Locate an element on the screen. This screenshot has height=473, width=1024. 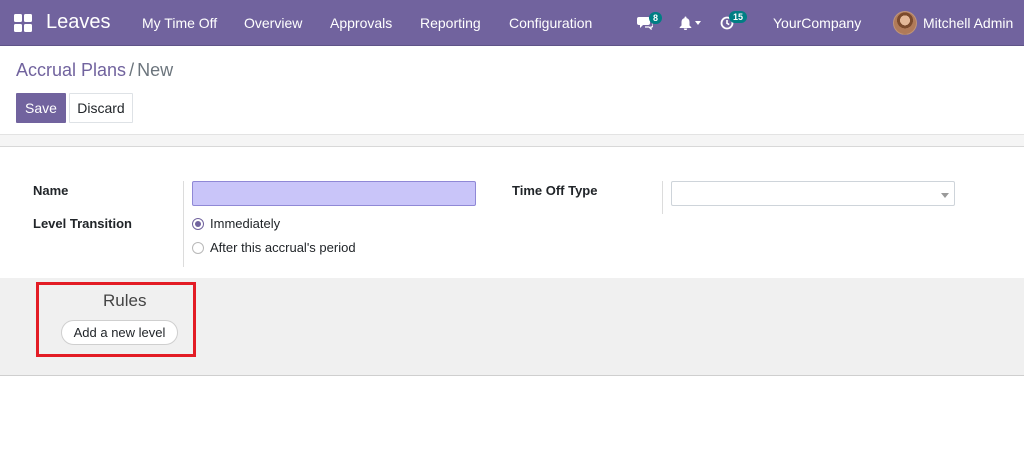
activities-badge: 15 is located at coordinates (738, 17).